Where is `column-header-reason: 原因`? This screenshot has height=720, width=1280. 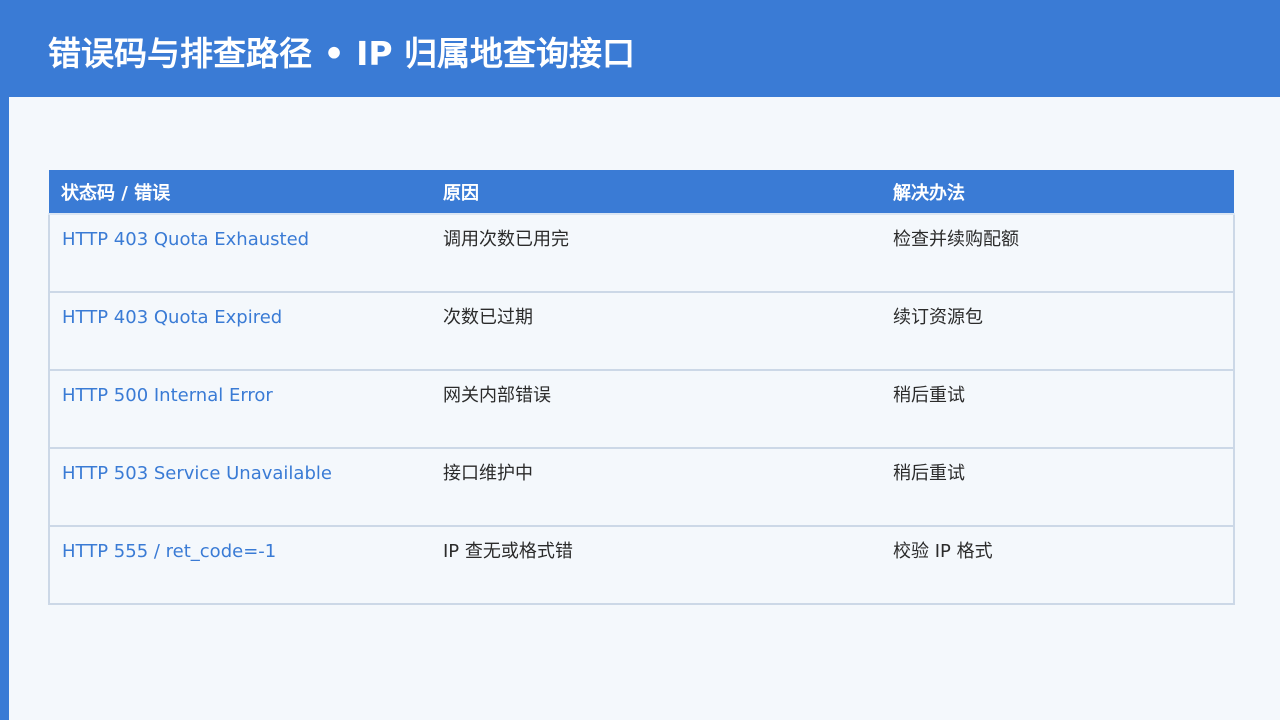 column-header-reason: 原因 is located at coordinates (656, 192).